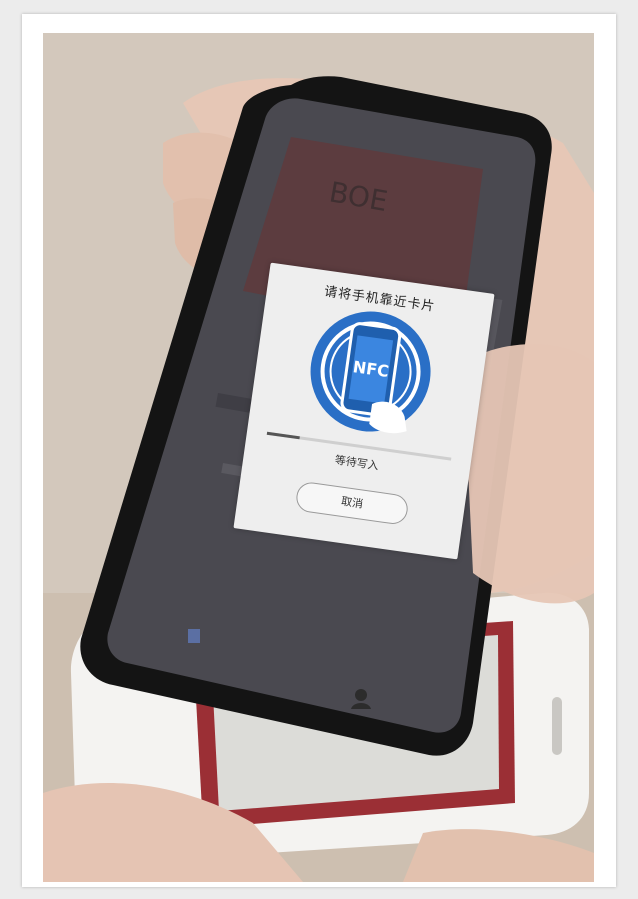 The height and width of the screenshot is (899, 638). I want to click on nfc-phone-icon: NFC, so click(370, 372).